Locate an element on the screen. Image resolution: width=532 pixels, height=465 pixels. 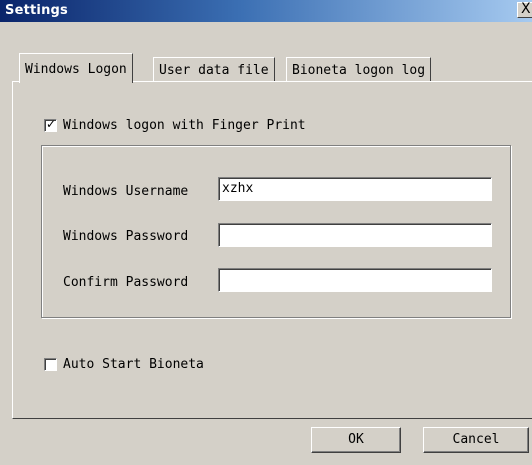
tab-windows-logon: Windows Logon is located at coordinates (76, 68).